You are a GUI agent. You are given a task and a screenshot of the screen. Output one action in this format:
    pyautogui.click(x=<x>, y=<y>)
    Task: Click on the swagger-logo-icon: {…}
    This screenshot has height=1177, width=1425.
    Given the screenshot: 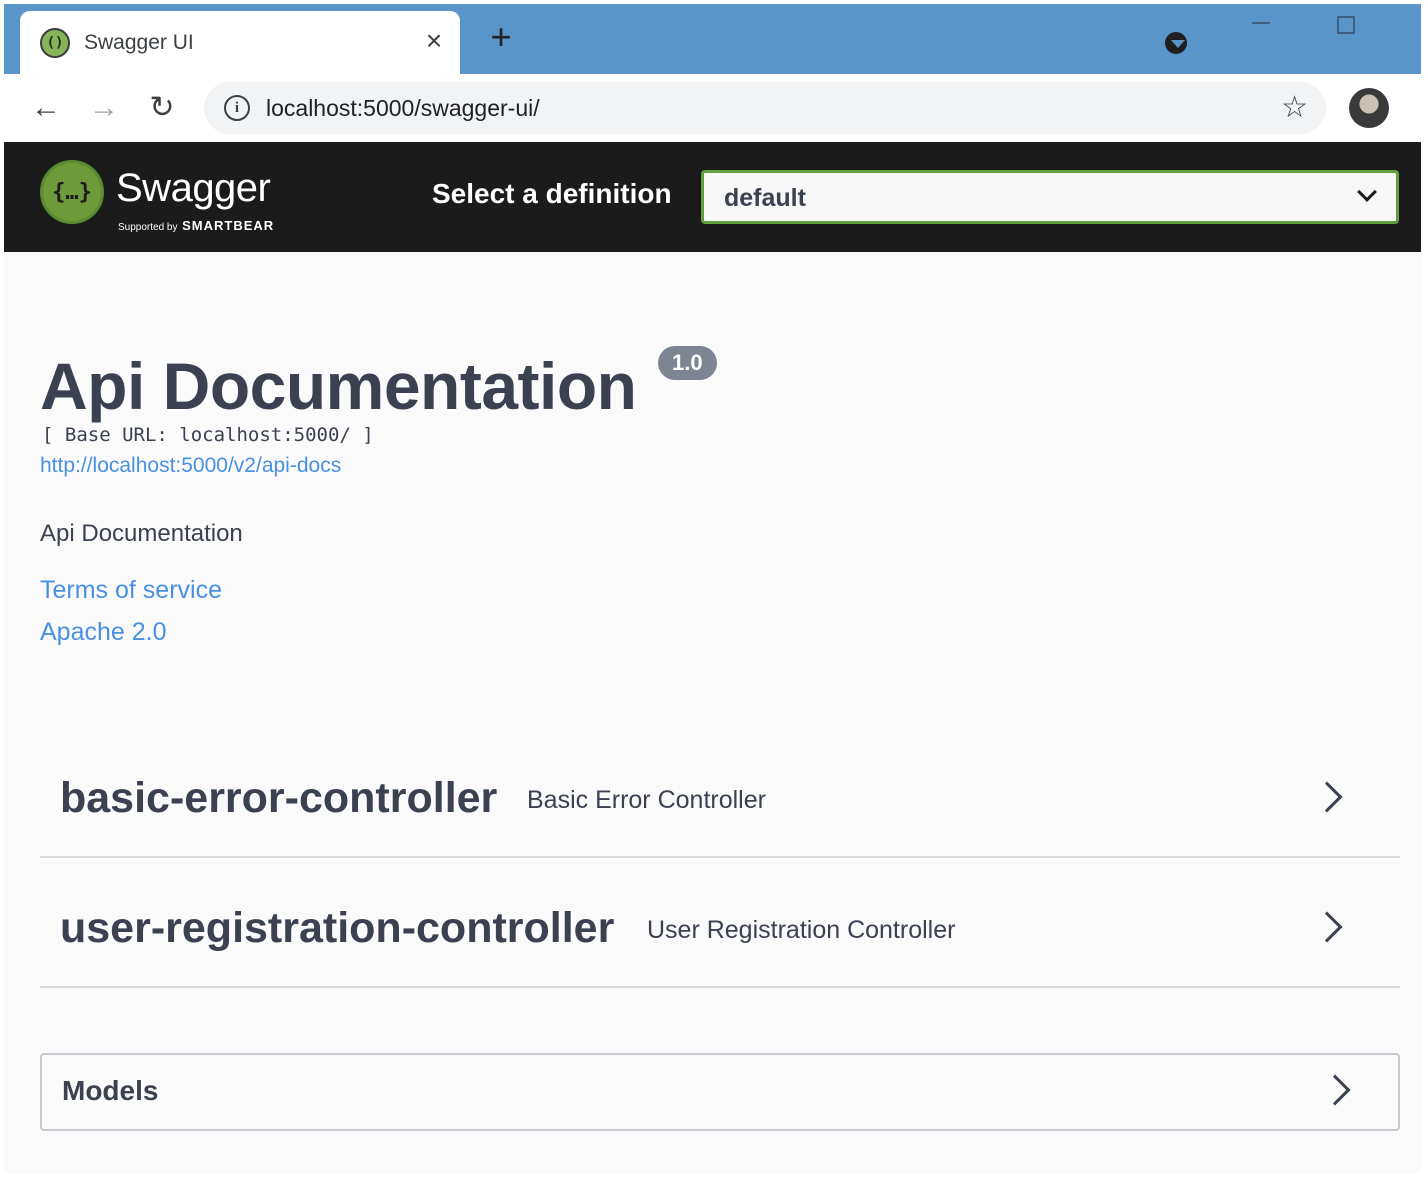 What is the action you would take?
    pyautogui.click(x=72, y=192)
    